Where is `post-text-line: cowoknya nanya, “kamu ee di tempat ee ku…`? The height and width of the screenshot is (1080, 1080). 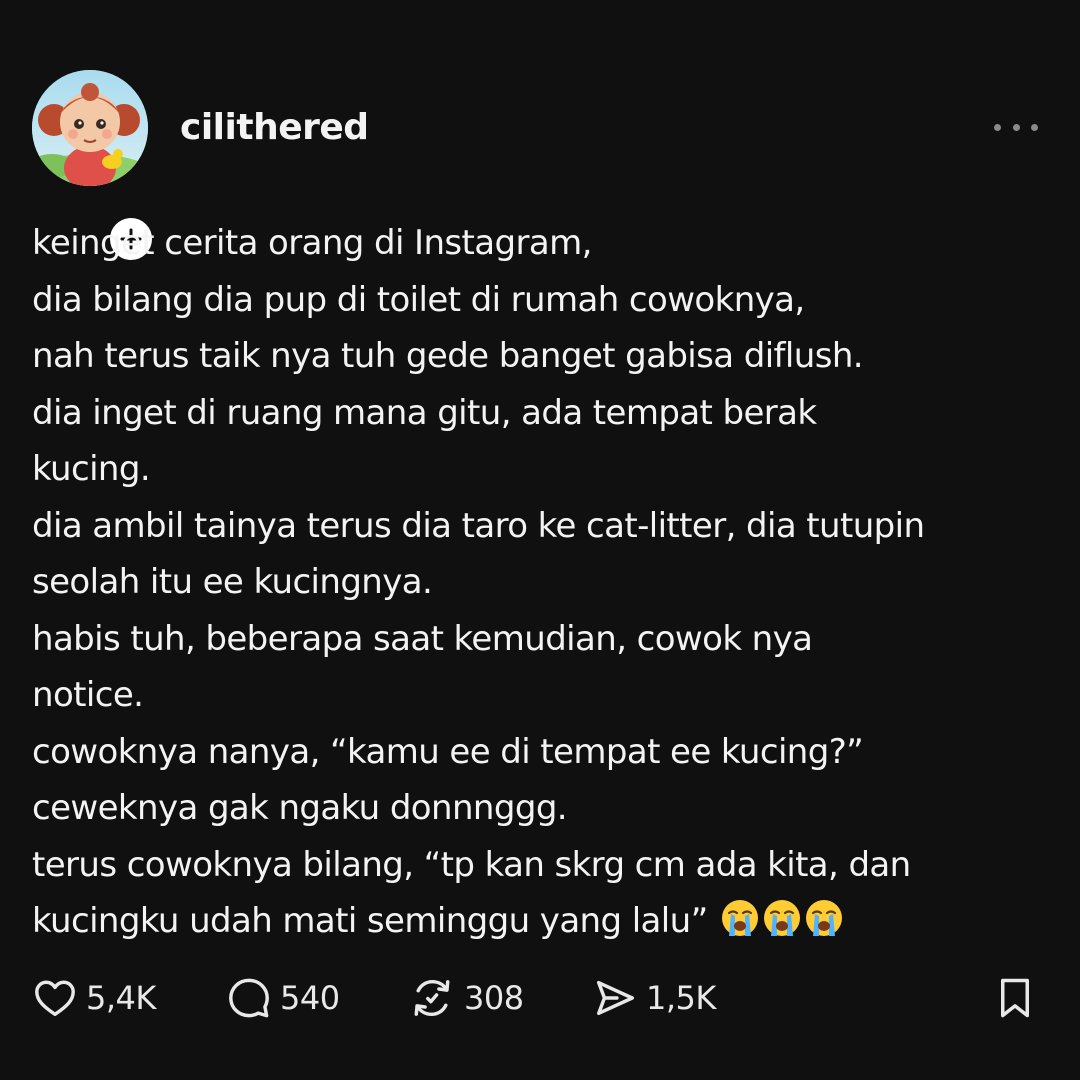 post-text-line: cowoknya nanya, “kamu ee di tempat ee ku… is located at coordinates (448, 751).